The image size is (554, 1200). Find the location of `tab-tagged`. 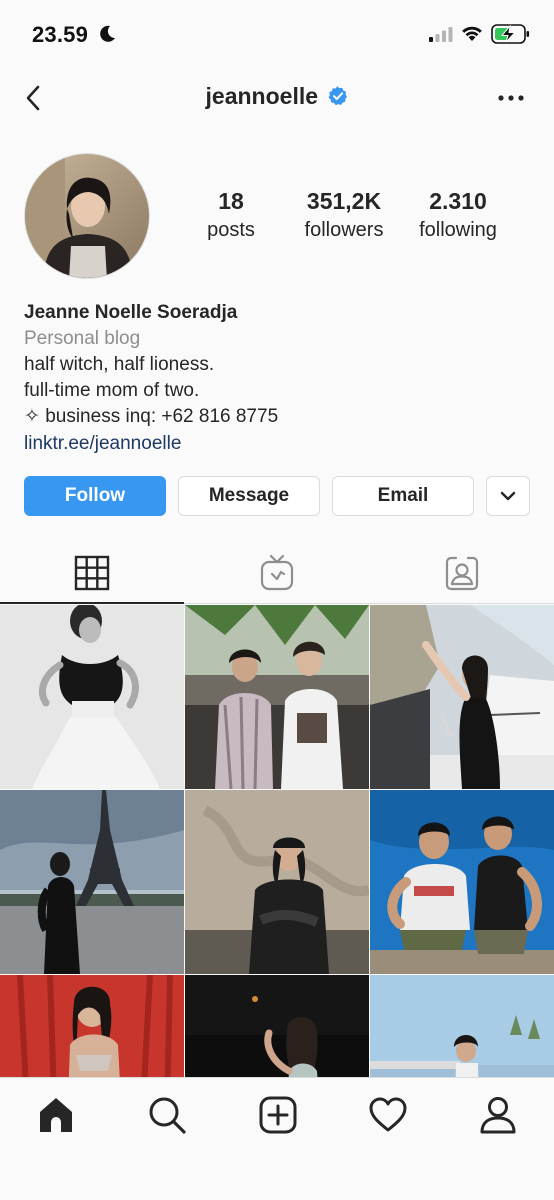

tab-tagged is located at coordinates (462, 572).